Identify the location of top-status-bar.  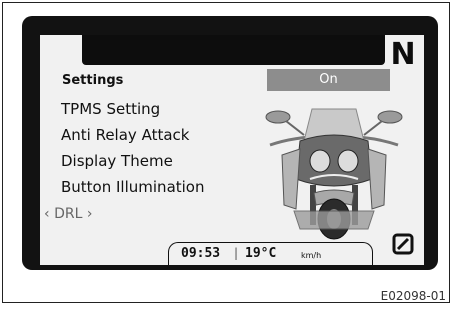
(233, 50).